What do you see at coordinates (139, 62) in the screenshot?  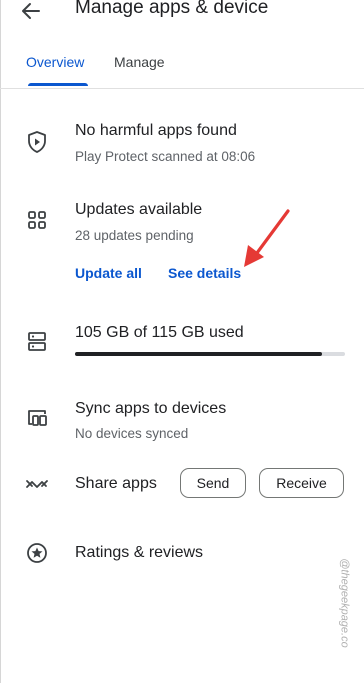 I see `tab-manage: Manage` at bounding box center [139, 62].